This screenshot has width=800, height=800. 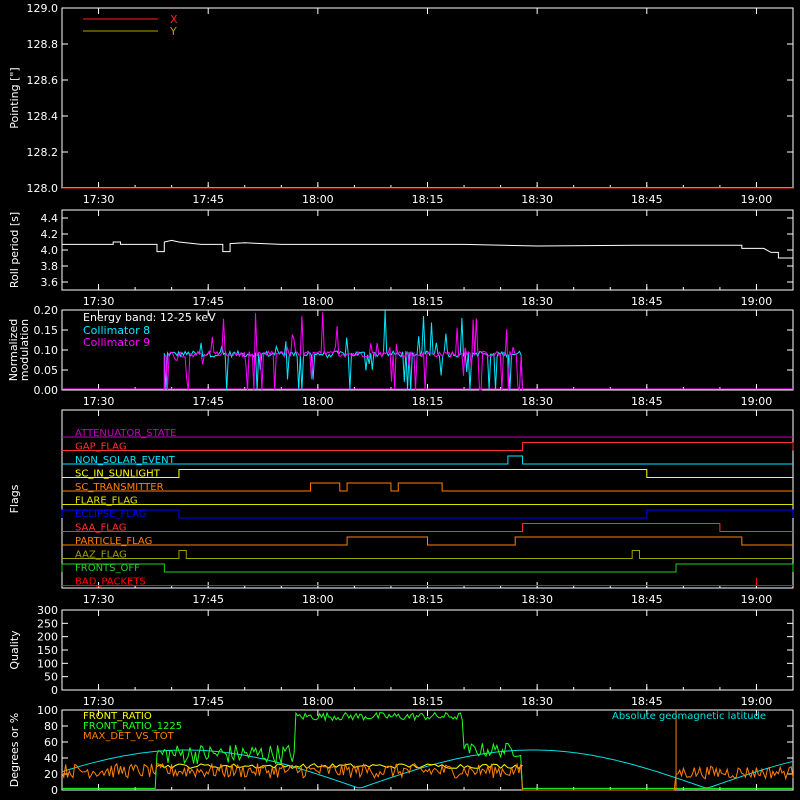 What do you see at coordinates (43, 152) in the screenshot?
I see `y-tick-label: 128.2` at bounding box center [43, 152].